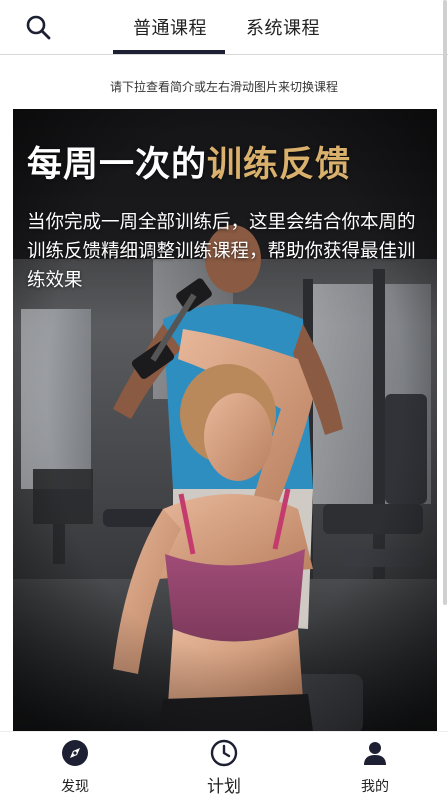 The image size is (448, 799). What do you see at coordinates (375, 765) in the screenshot?
I see `nav-mine: 我的` at bounding box center [375, 765].